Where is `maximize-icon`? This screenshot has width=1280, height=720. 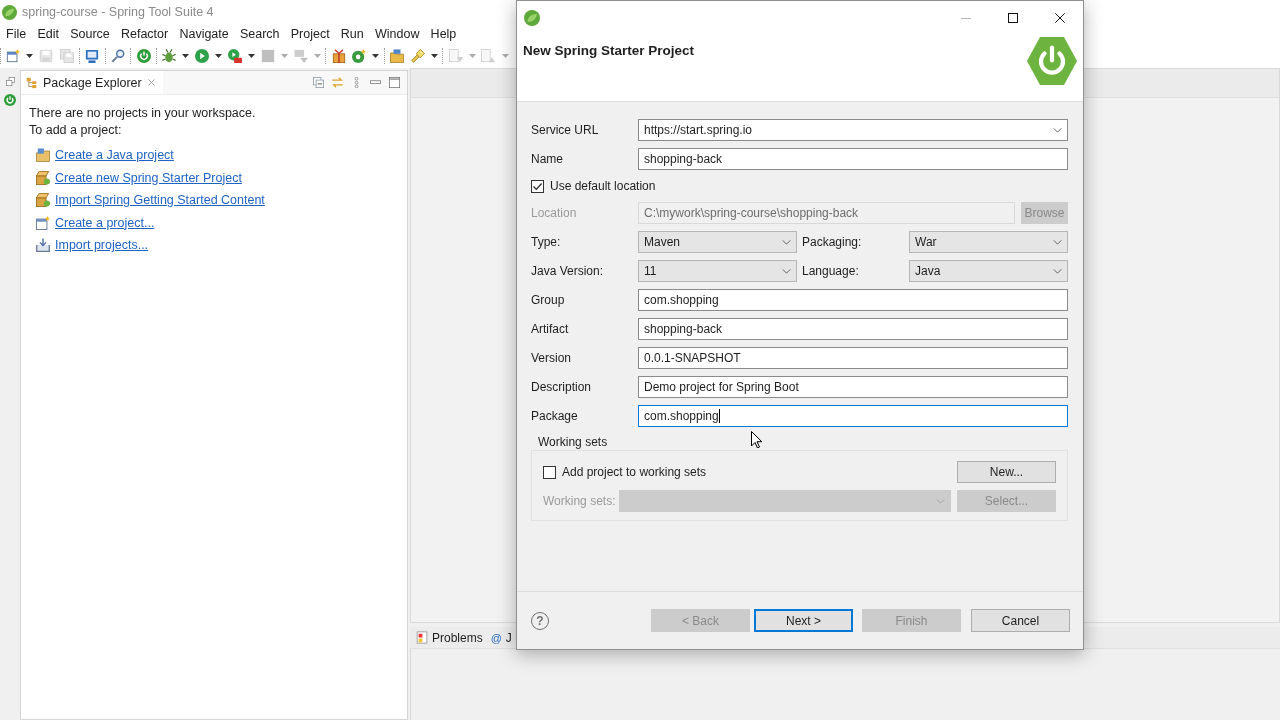 maximize-icon is located at coordinates (1012, 17).